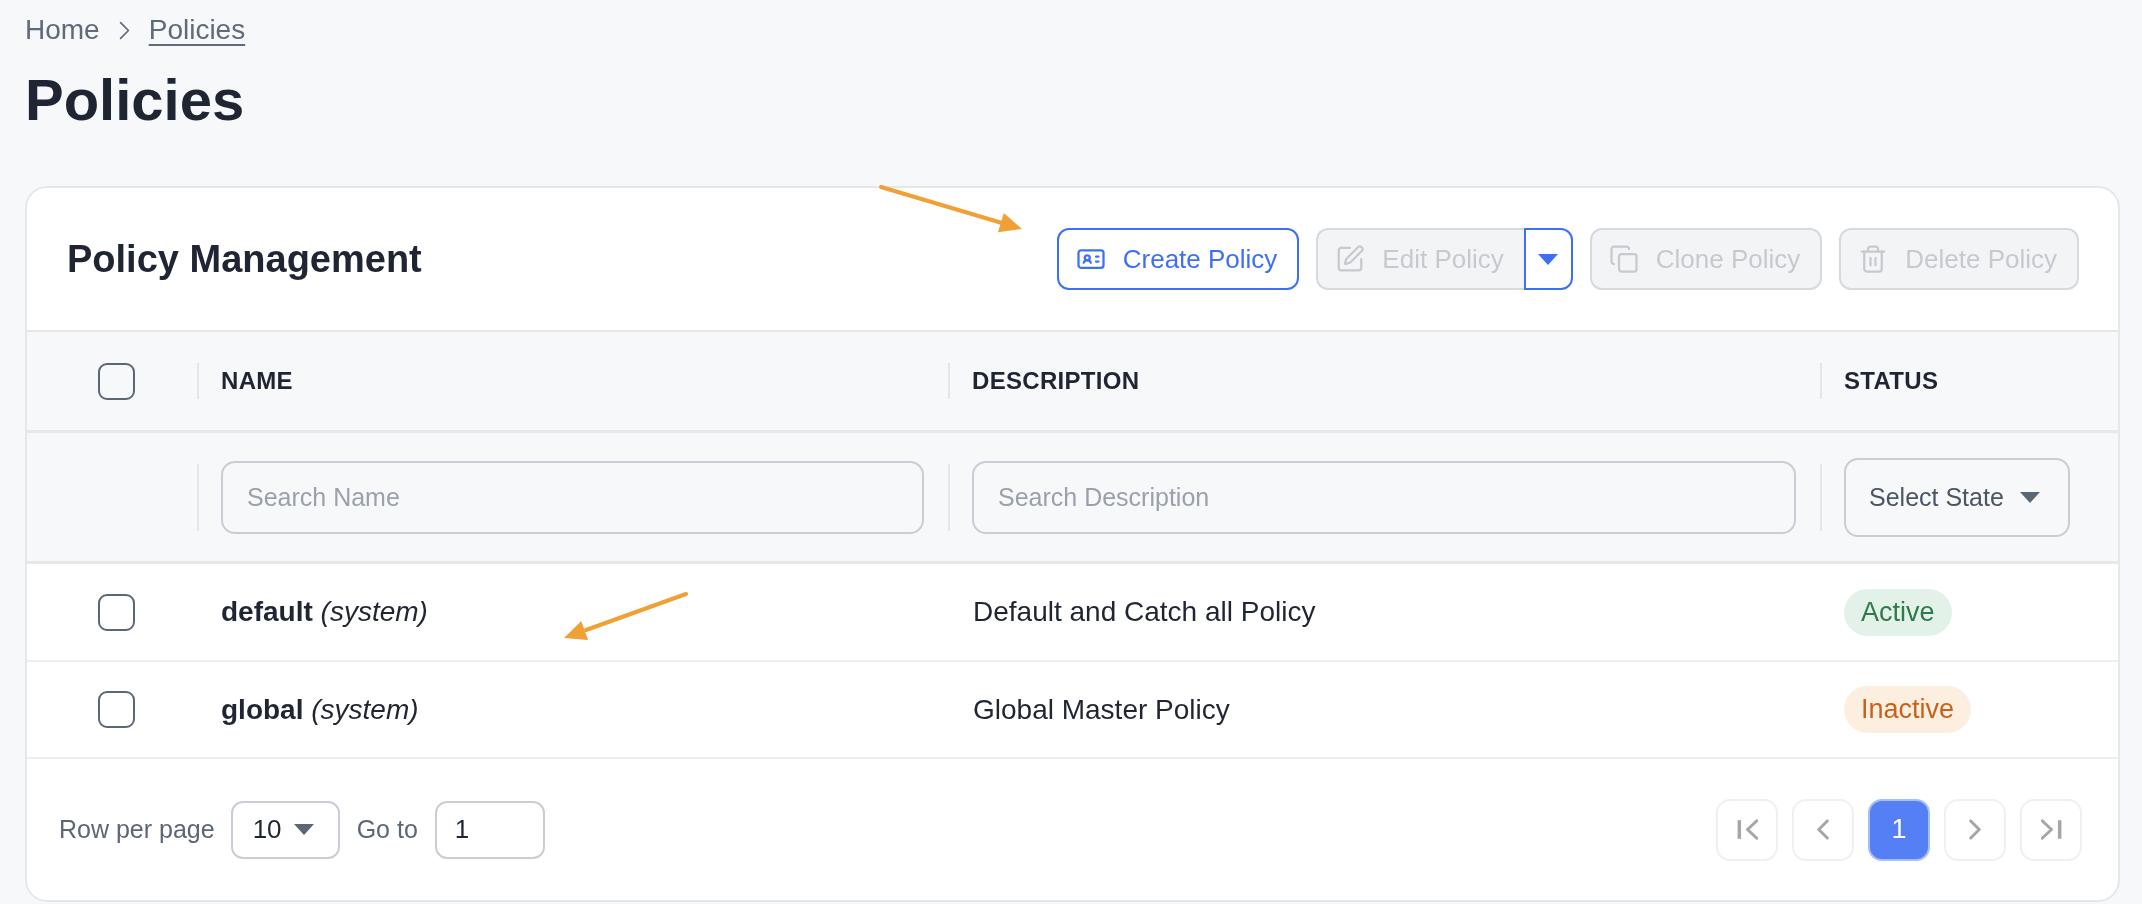 The image size is (2142, 904). Describe the element at coordinates (1891, 381) in the screenshot. I see `column-header: STATUS` at that location.